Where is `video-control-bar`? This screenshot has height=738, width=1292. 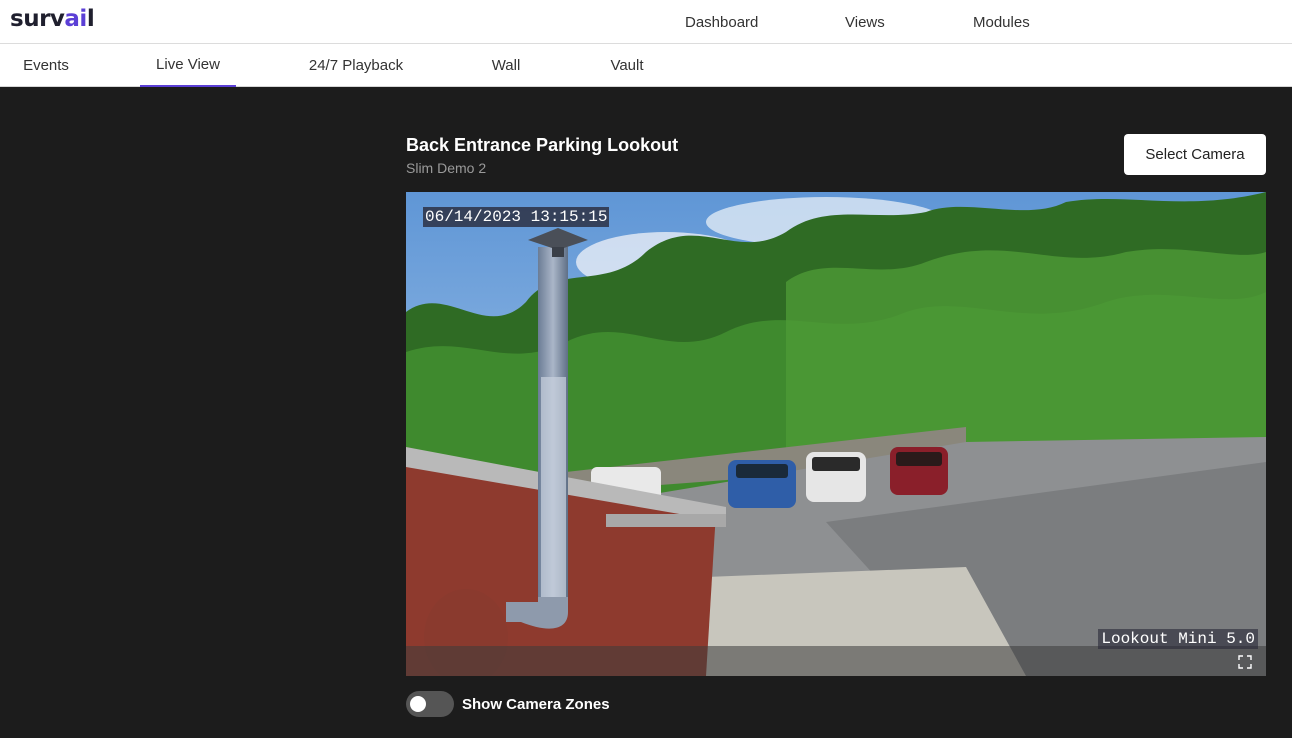
video-control-bar is located at coordinates (836, 661).